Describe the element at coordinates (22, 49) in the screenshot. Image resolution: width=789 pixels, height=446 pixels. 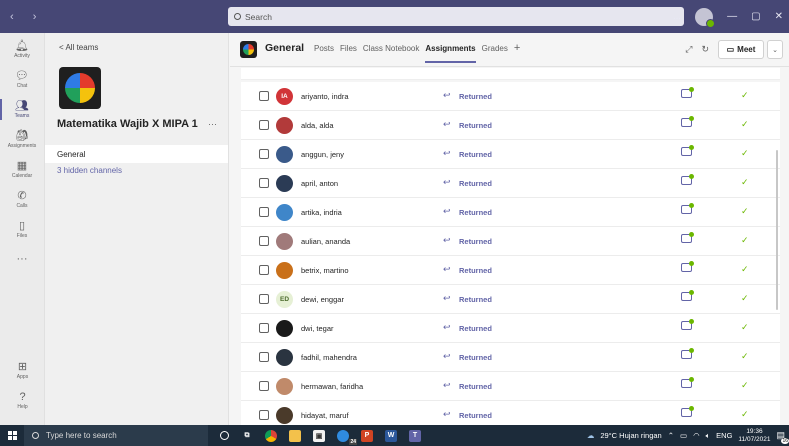
I see `rail-activity: 🔔︎ Activity` at that location.